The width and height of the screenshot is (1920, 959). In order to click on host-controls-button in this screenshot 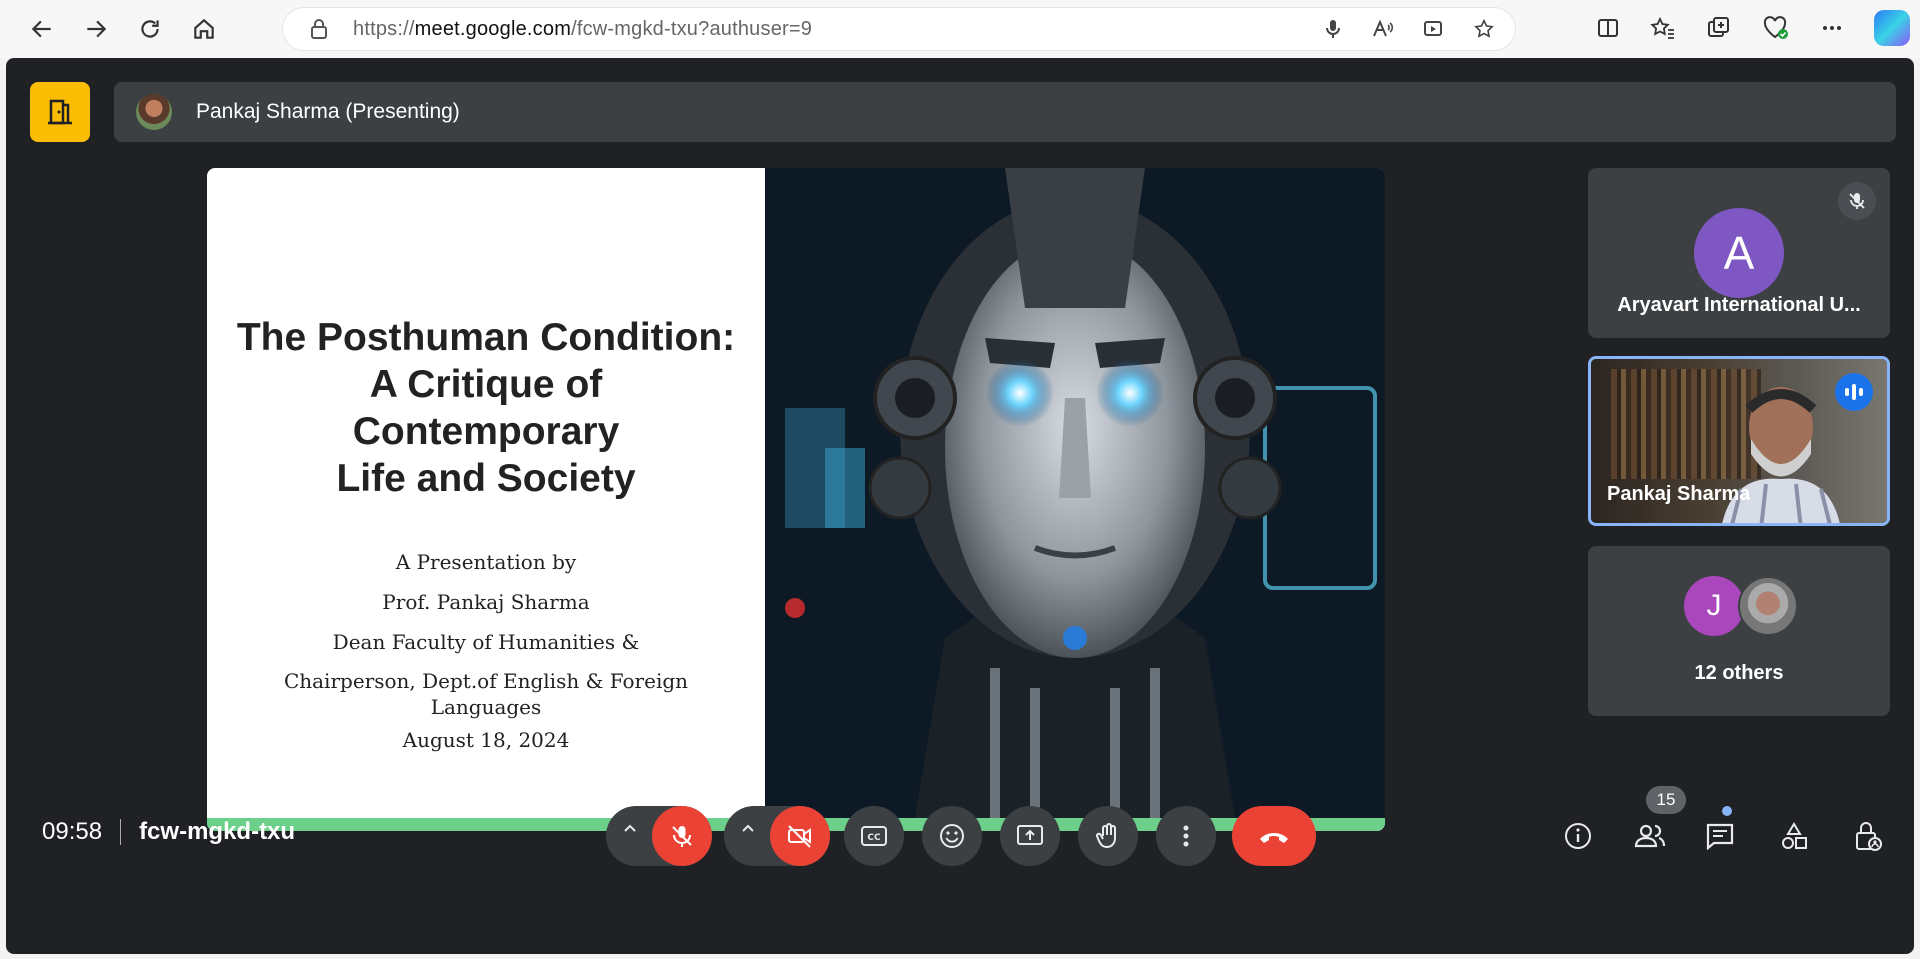, I will do `click(1868, 836)`.